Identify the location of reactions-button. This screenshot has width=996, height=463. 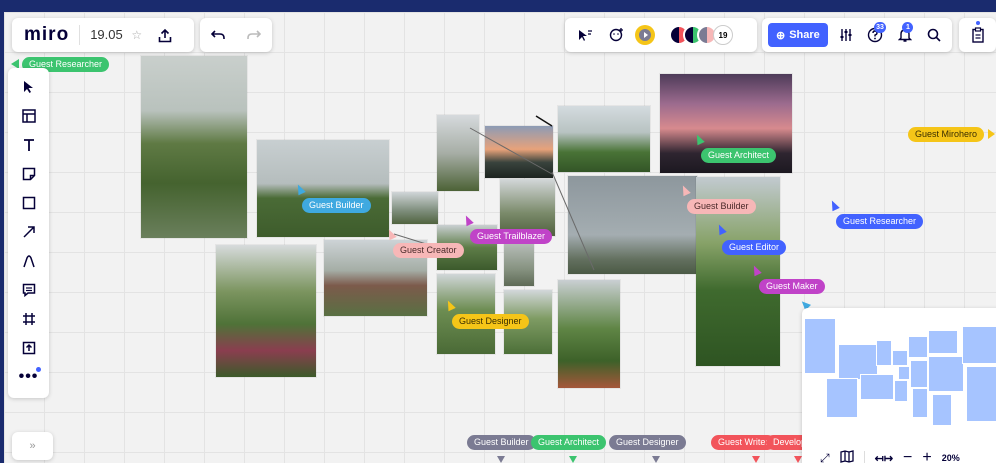
(585, 35).